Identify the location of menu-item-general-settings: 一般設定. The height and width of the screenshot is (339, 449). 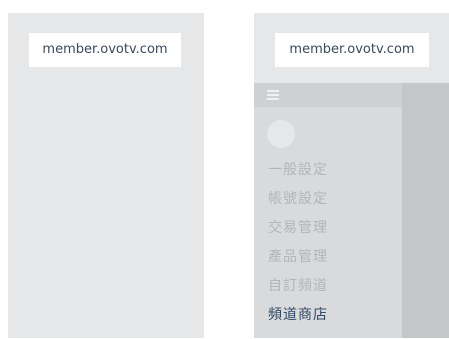
(298, 174).